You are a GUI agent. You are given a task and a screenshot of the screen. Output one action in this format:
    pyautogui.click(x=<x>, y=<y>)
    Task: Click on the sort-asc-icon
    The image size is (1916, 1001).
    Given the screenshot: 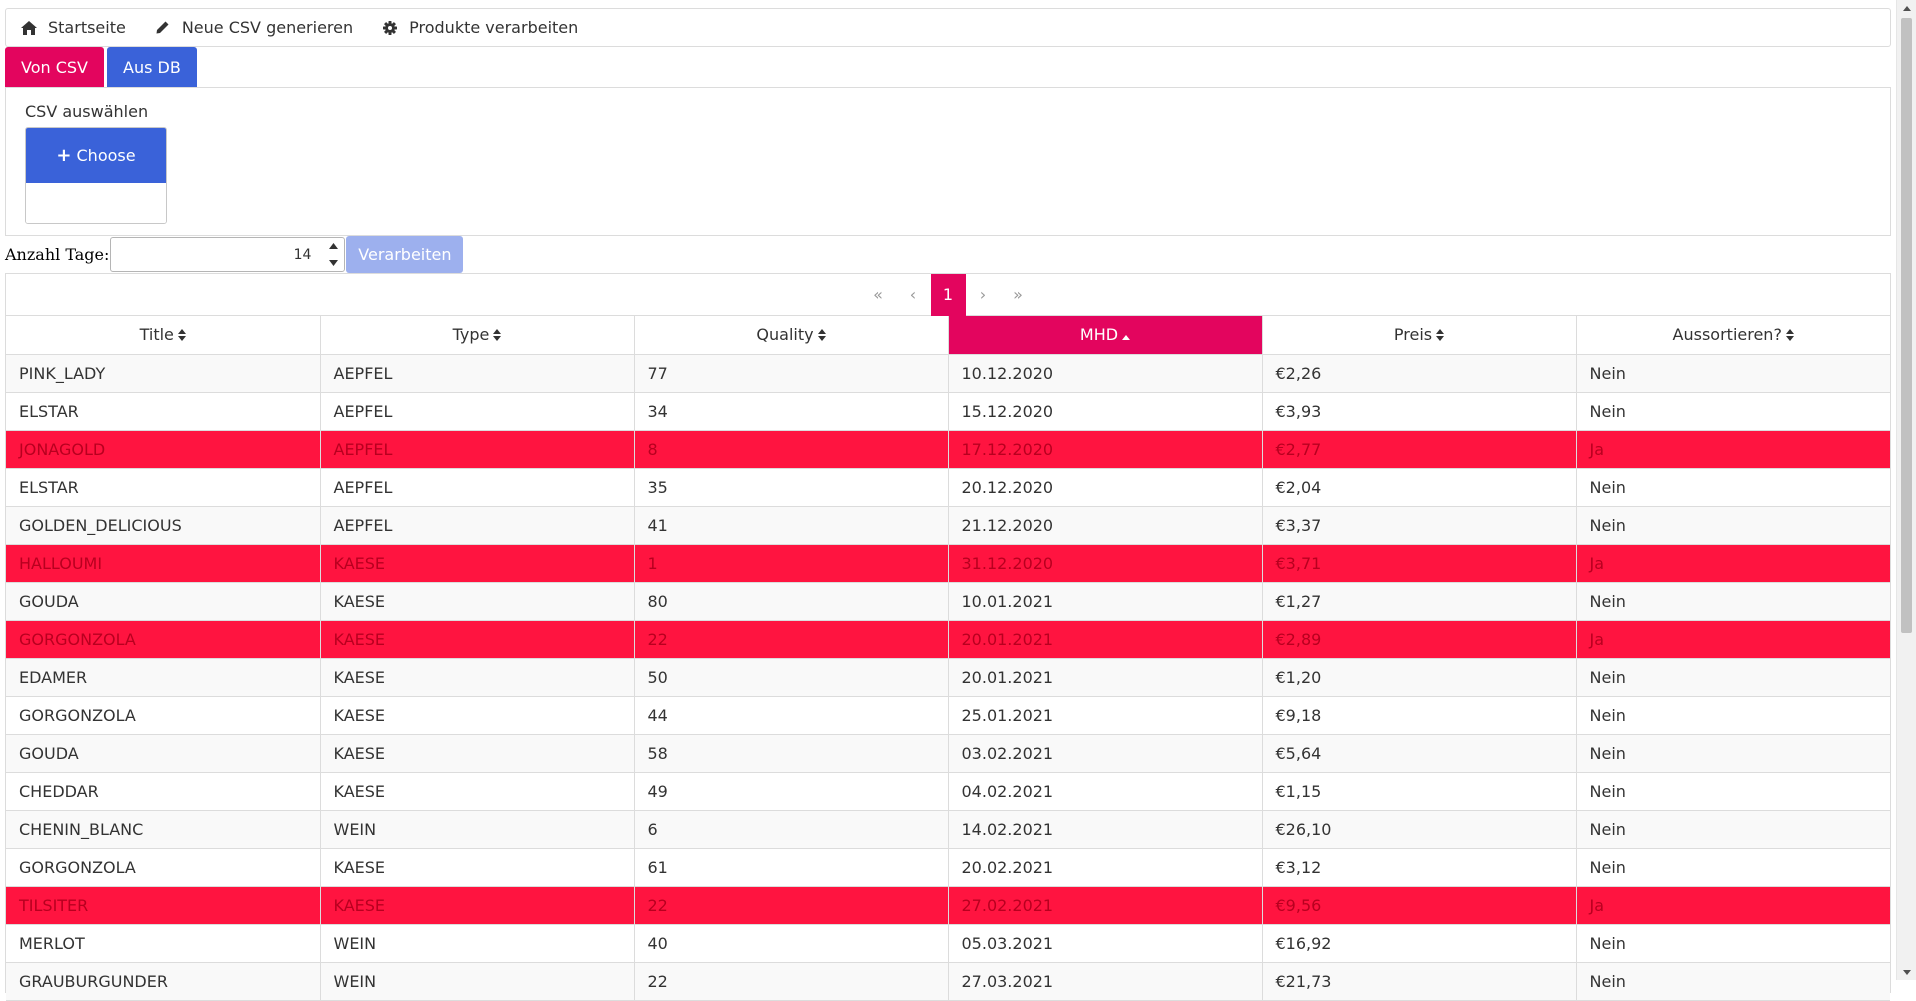 What is the action you would take?
    pyautogui.click(x=1126, y=335)
    